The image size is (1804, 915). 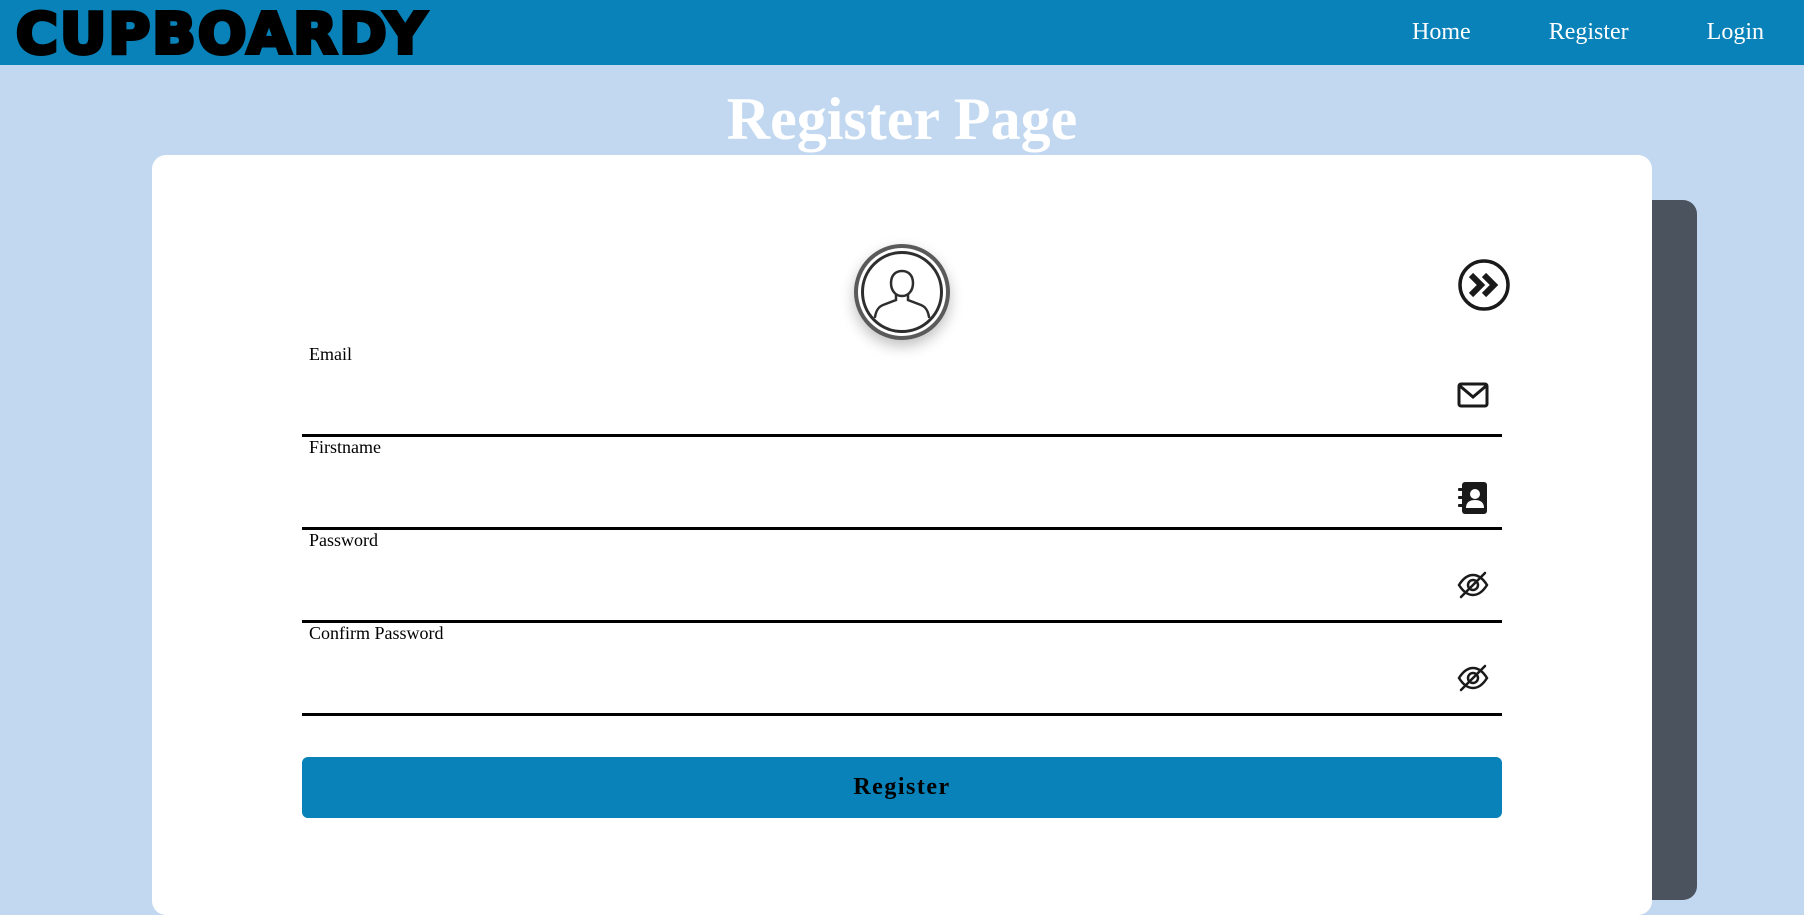 What do you see at coordinates (330, 354) in the screenshot?
I see `email-label: Email` at bounding box center [330, 354].